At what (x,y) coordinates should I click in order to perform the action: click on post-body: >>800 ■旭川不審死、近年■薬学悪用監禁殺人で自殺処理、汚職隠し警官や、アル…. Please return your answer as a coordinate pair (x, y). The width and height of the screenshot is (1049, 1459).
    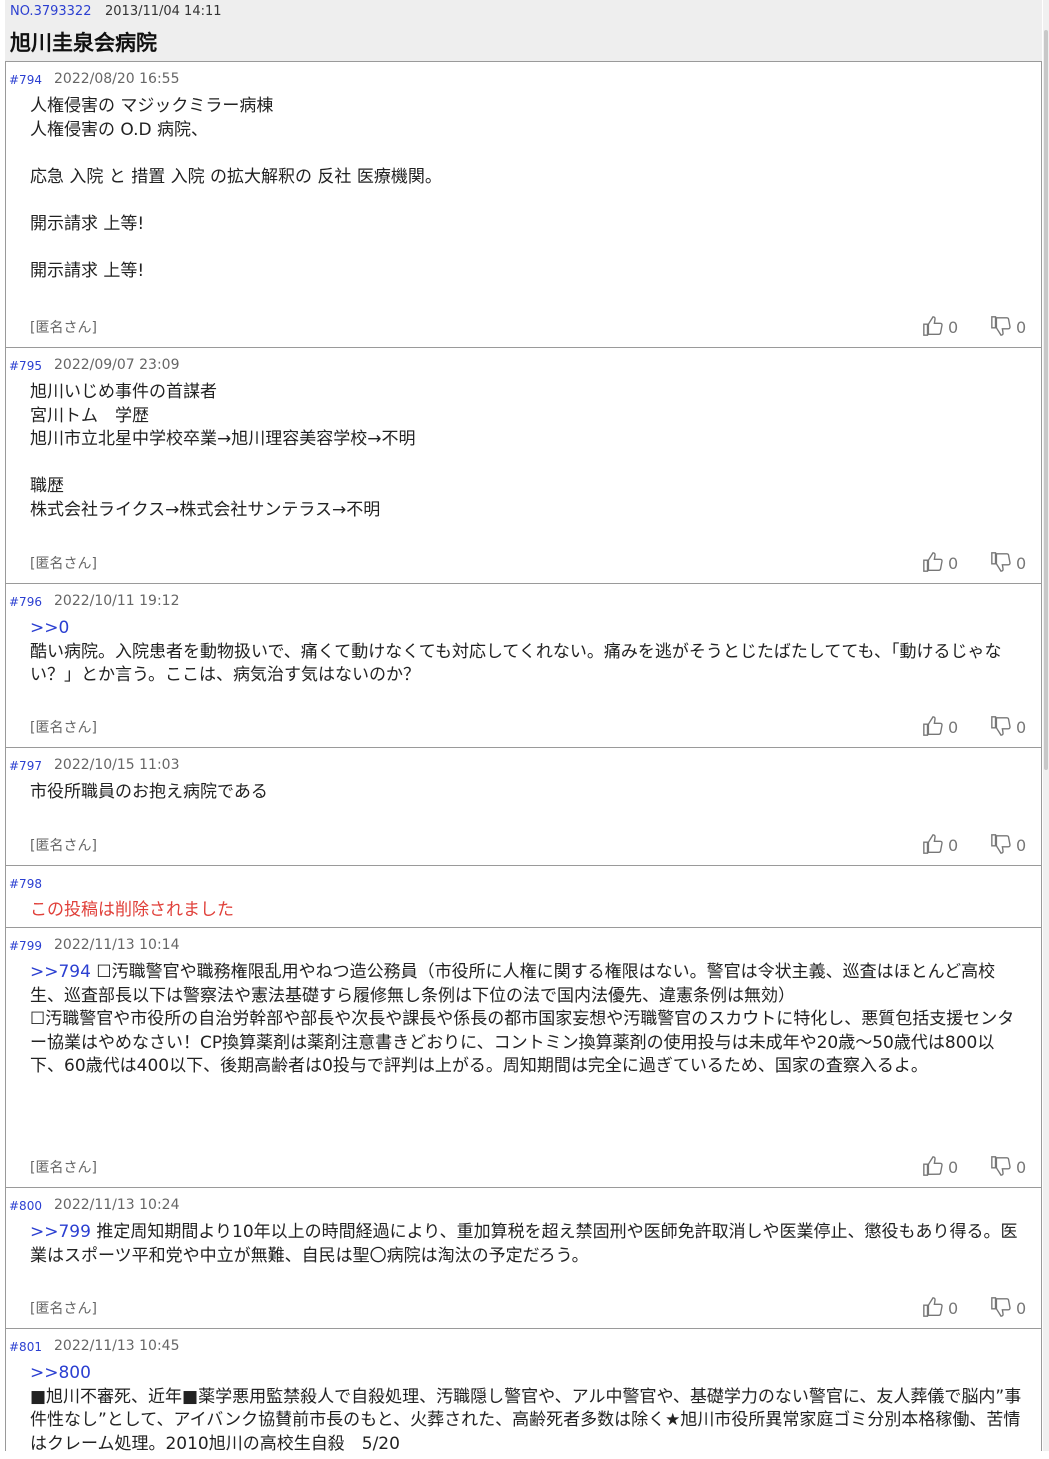
    Looking at the image, I should click on (529, 1409).